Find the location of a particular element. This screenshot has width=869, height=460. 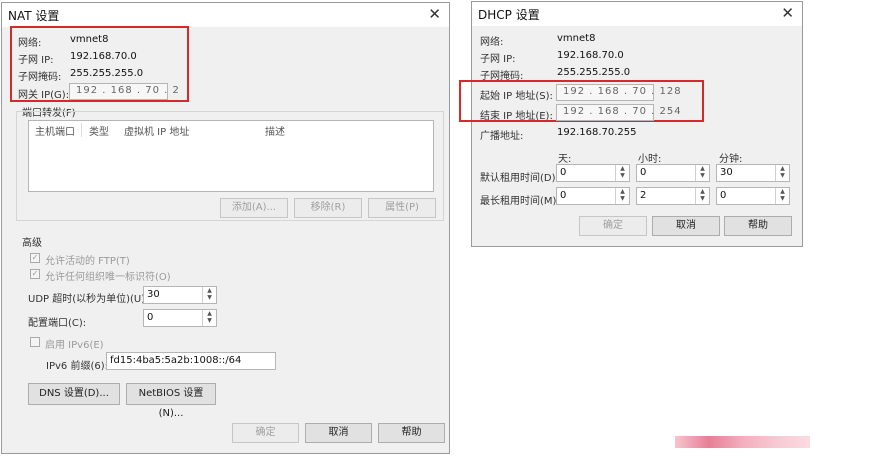

default-lease-days-stepper: 0 ▲ ▼ is located at coordinates (593, 173).